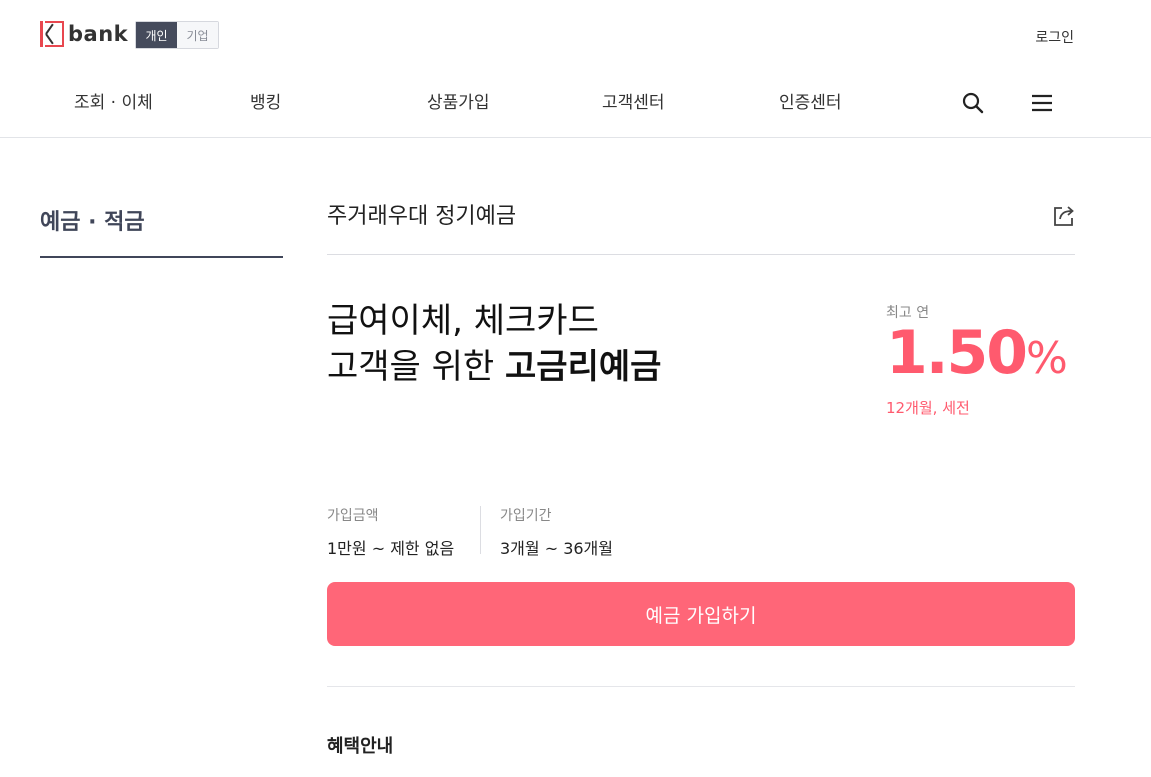 Image resolution: width=1151 pixels, height=777 pixels. What do you see at coordinates (98, 34) in the screenshot?
I see `logo-text: bank` at bounding box center [98, 34].